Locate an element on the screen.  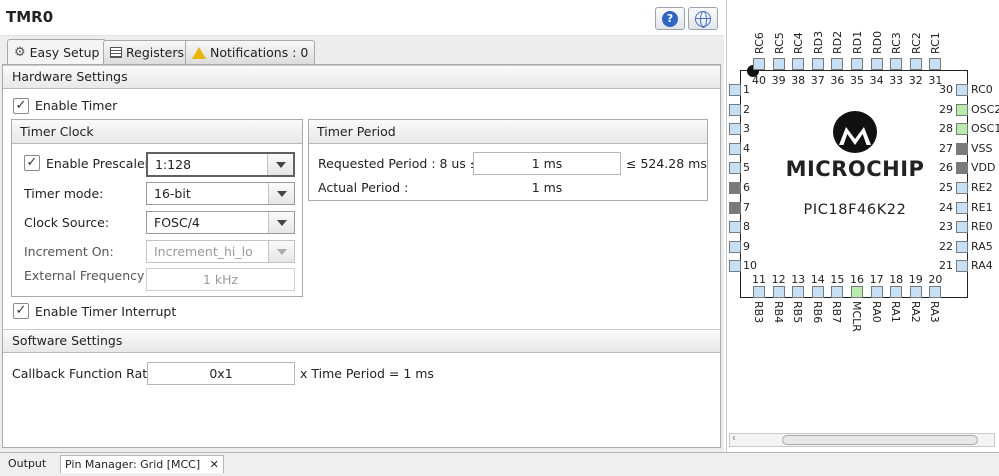
external-frequency-field: 1 kHz is located at coordinates (220, 279).